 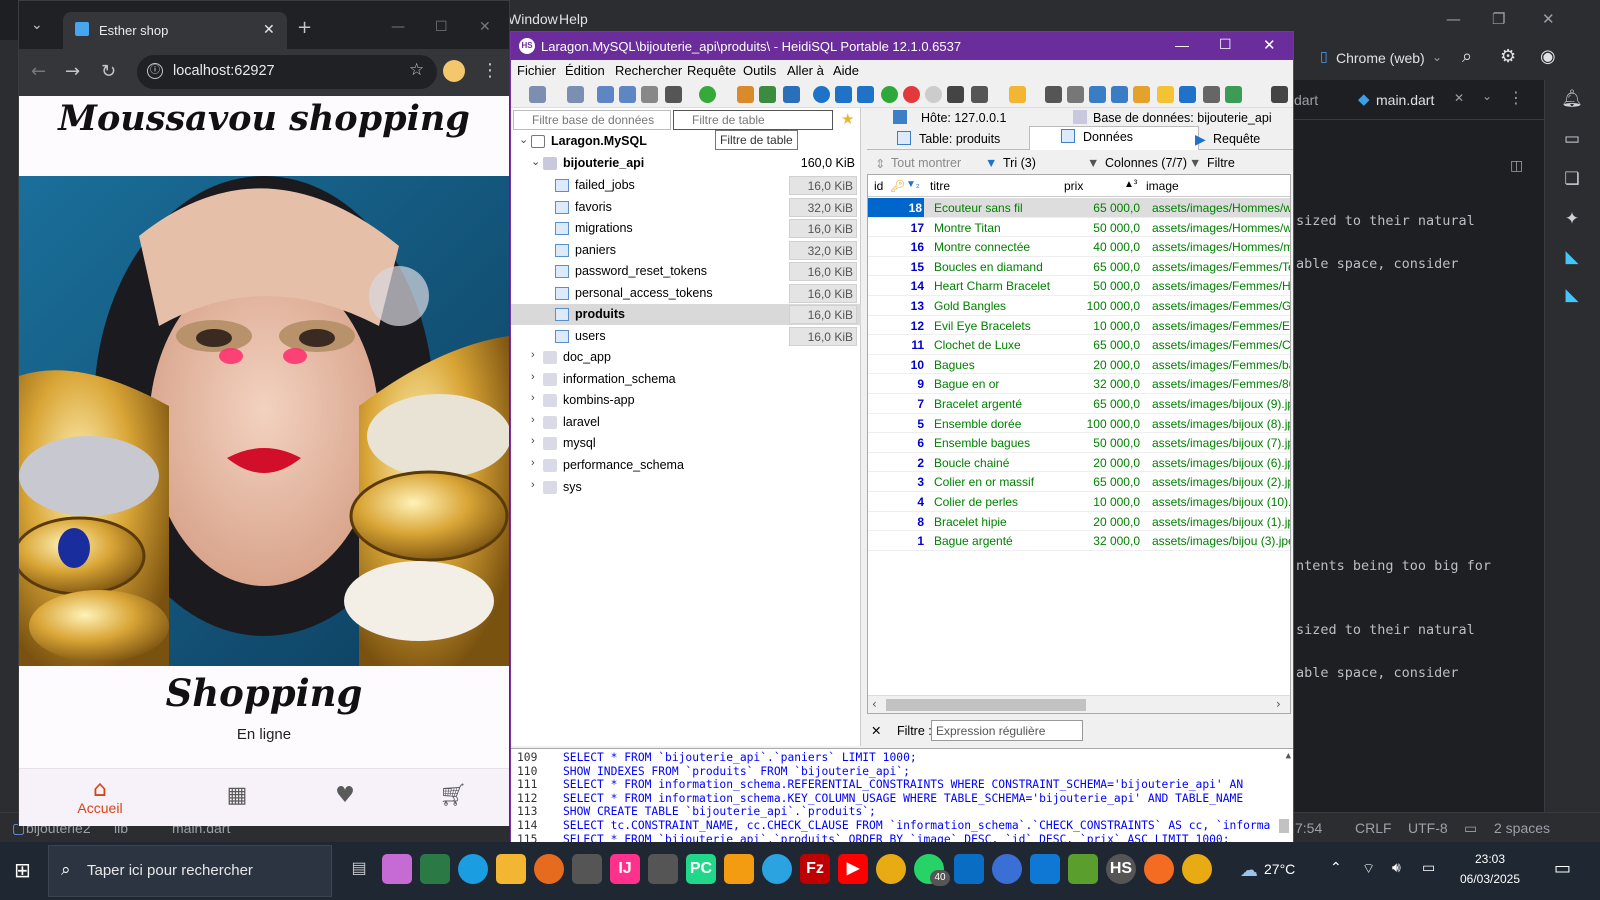 What do you see at coordinates (701, 869) in the screenshot?
I see `pycharm-icon: PC` at bounding box center [701, 869].